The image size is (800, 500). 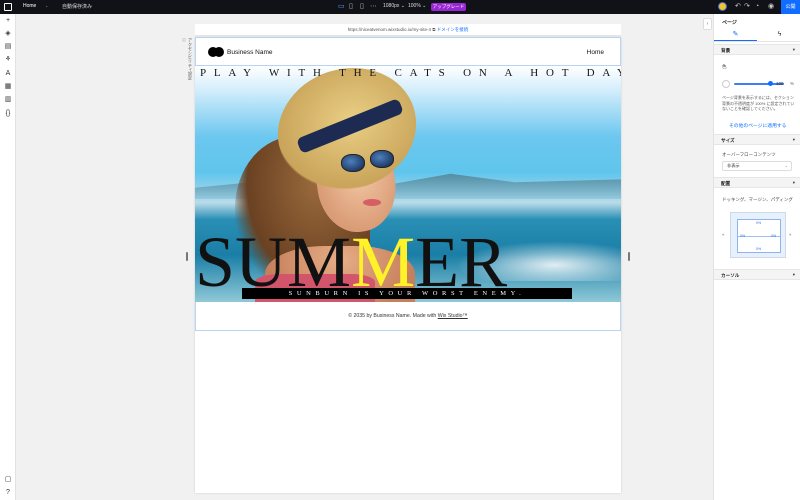 I want to click on design-tab-icon: ✎, so click(x=735, y=35).